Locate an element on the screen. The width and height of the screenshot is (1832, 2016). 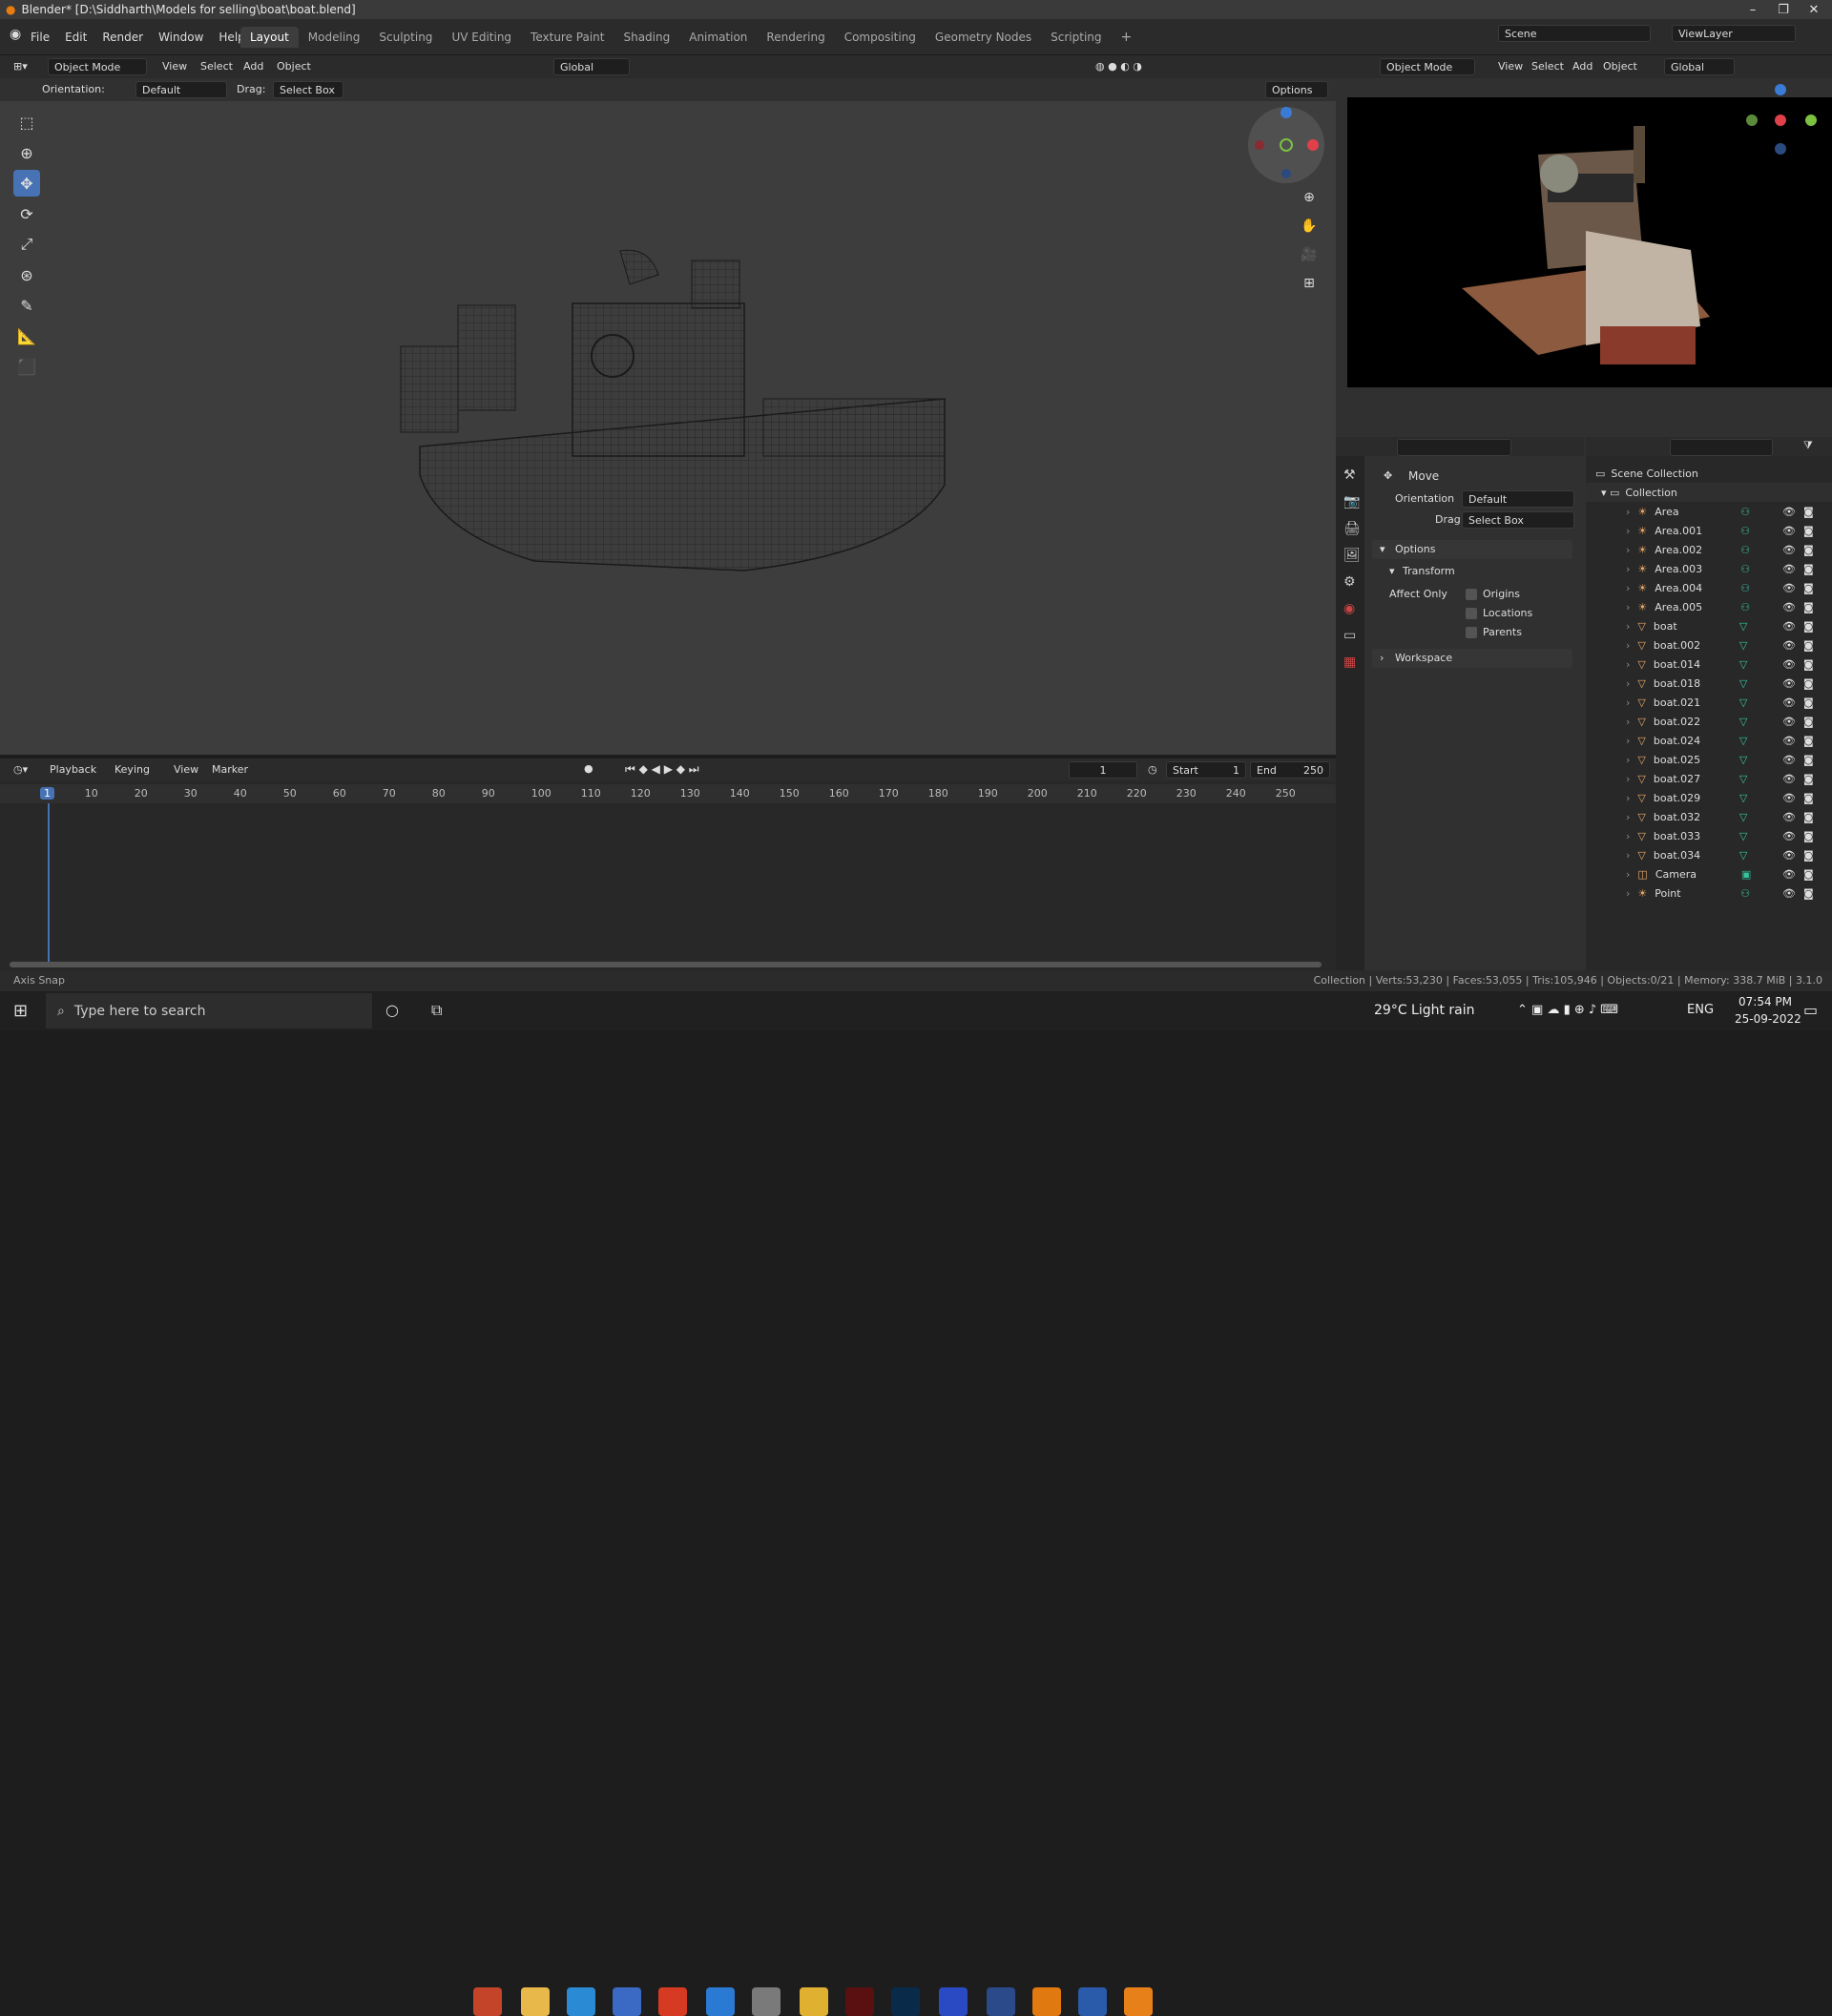
record-icon: ● is located at coordinates (588, 768).